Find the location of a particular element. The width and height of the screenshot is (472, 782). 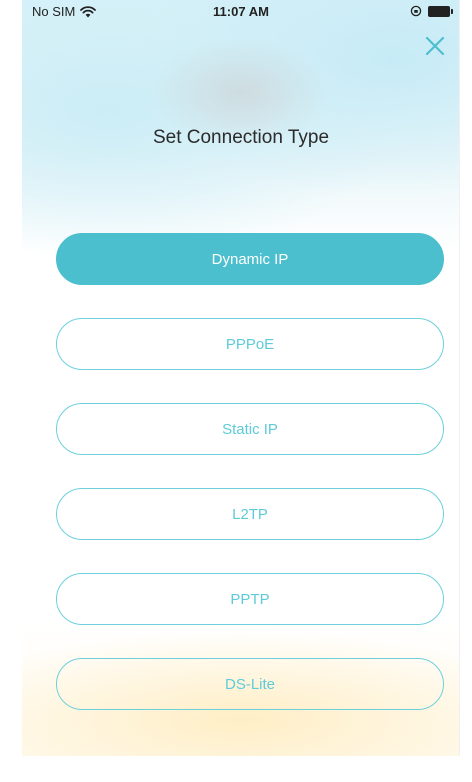

status-time: 11:07 AM is located at coordinates (241, 11).